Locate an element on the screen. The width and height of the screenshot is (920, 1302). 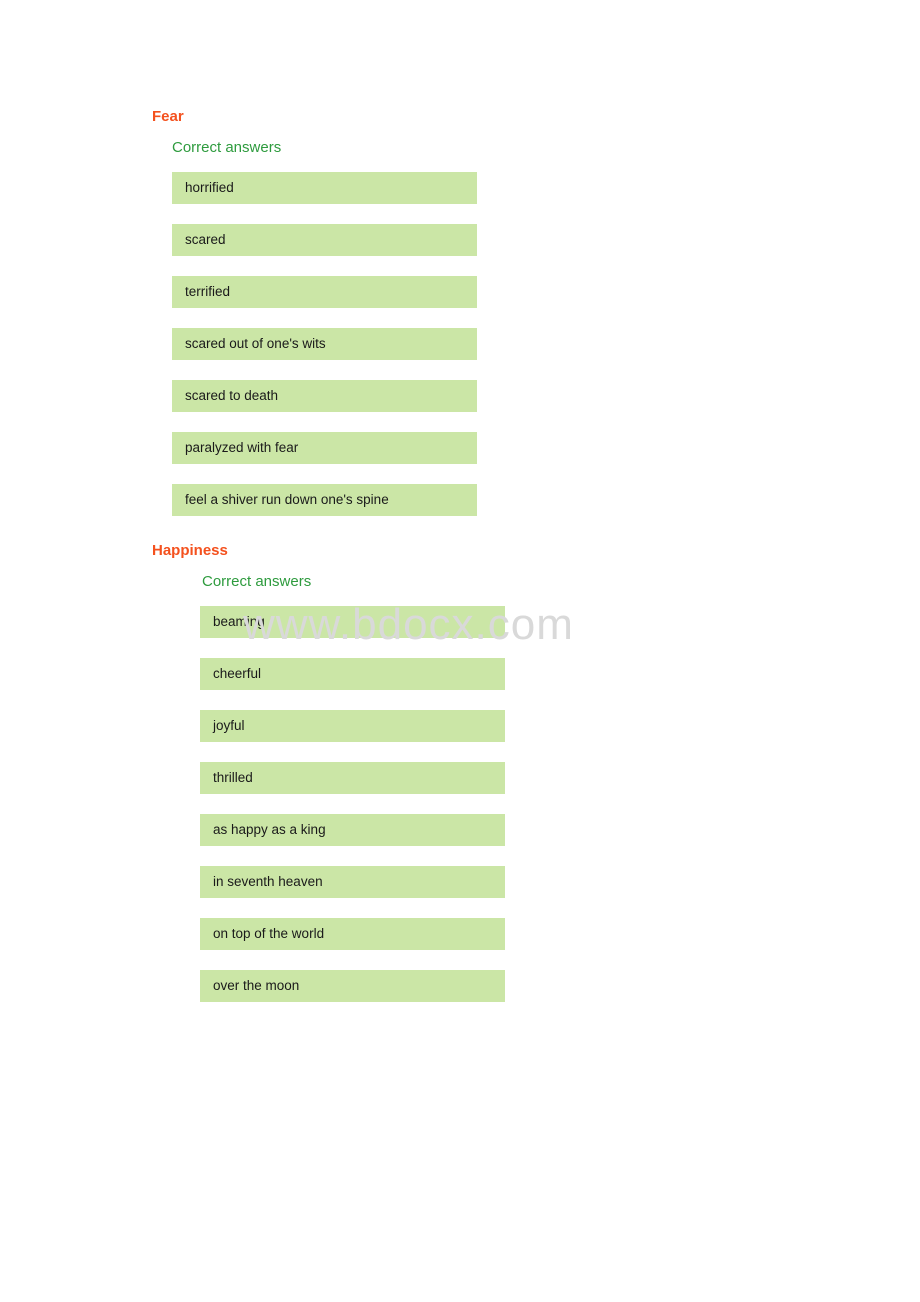
section-title-happiness: Happiness is located at coordinates (190, 550).